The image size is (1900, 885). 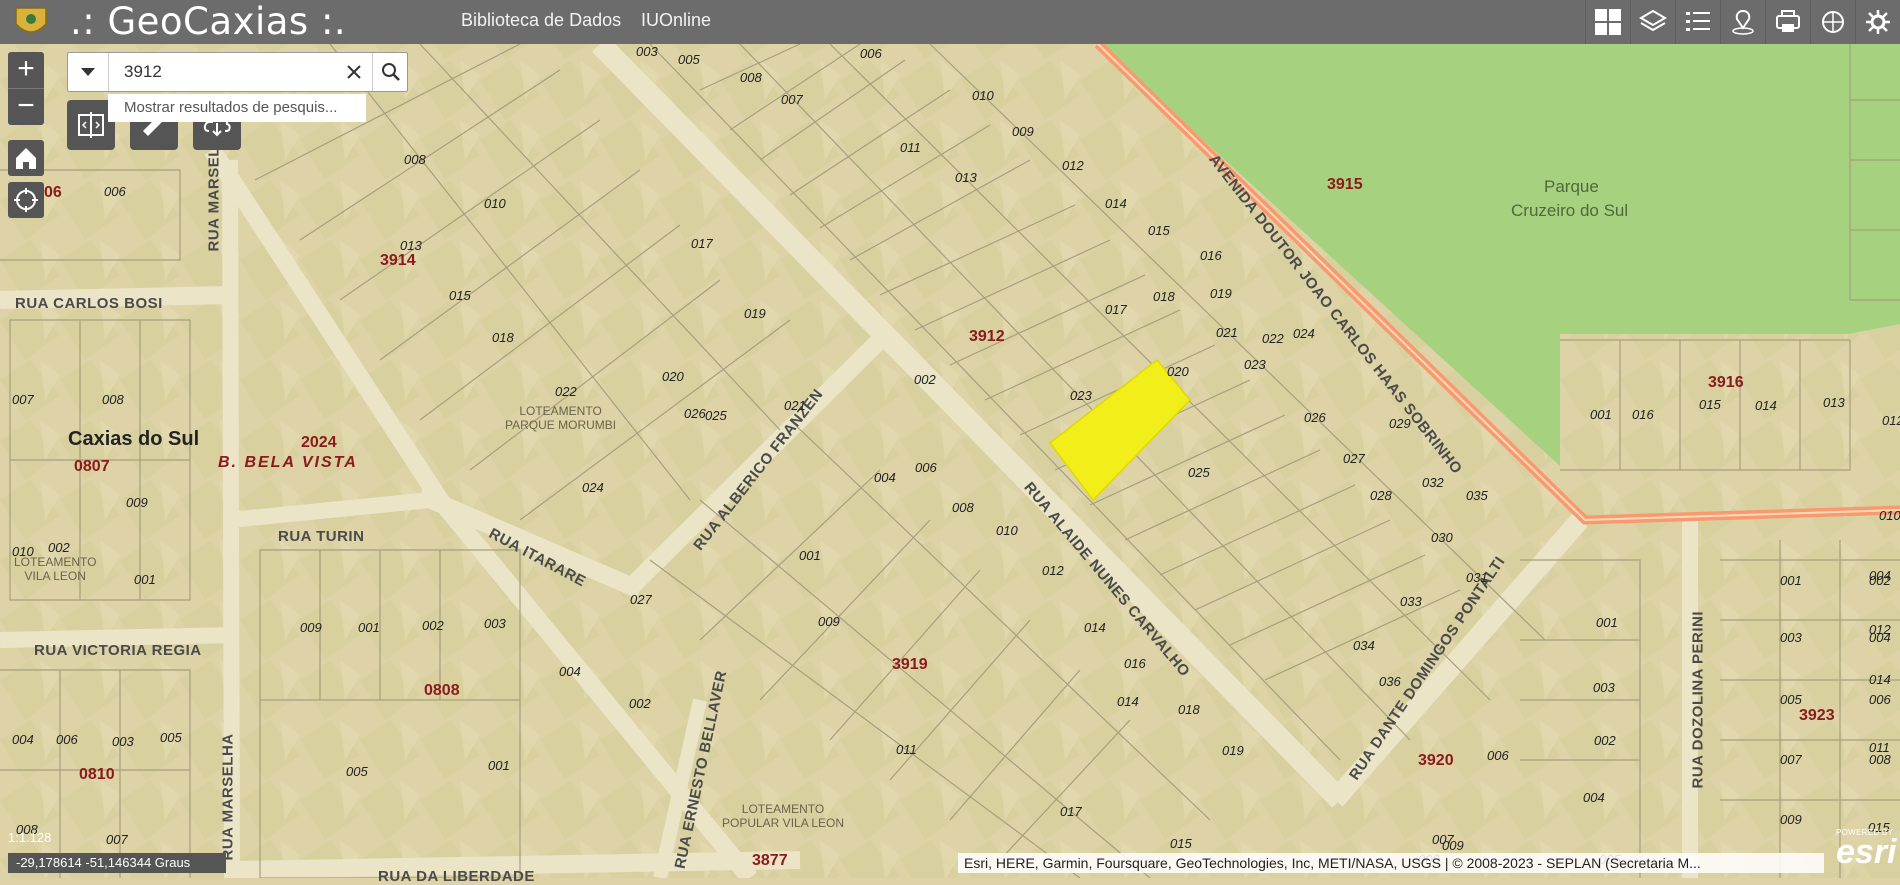 What do you see at coordinates (415, 159) in the screenshot?
I see `lot-number: 008` at bounding box center [415, 159].